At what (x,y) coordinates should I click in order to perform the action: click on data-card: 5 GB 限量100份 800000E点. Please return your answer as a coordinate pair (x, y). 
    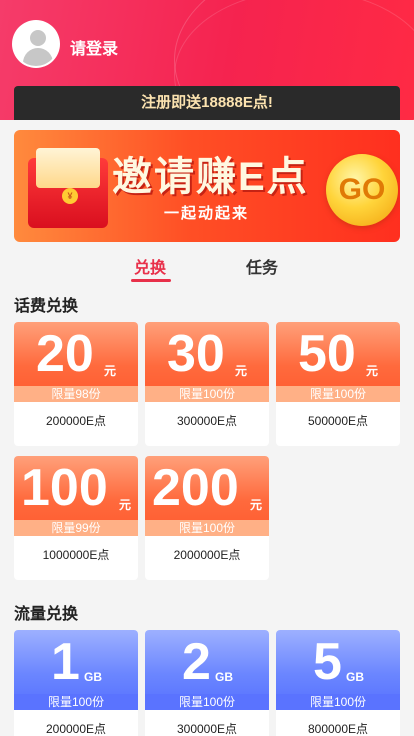
    Looking at the image, I should click on (338, 683).